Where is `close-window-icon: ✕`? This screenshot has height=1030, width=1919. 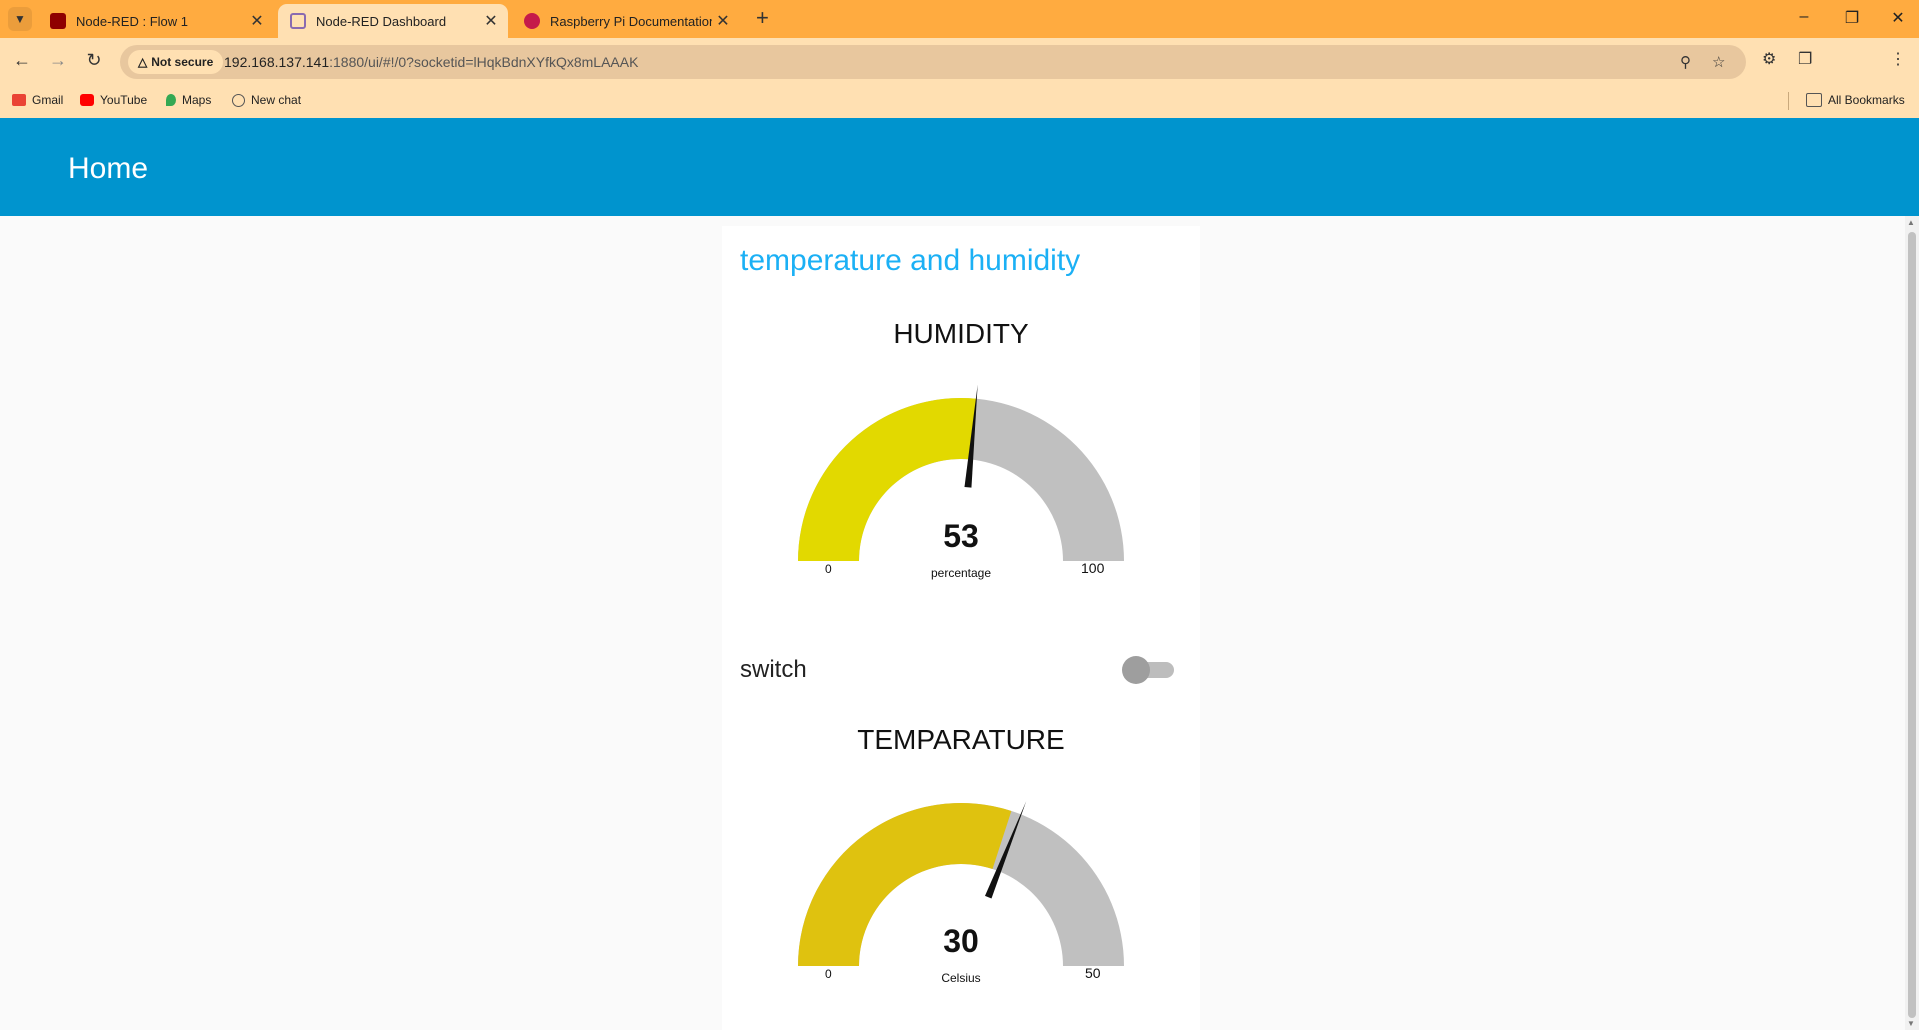 close-window-icon: ✕ is located at coordinates (1898, 18).